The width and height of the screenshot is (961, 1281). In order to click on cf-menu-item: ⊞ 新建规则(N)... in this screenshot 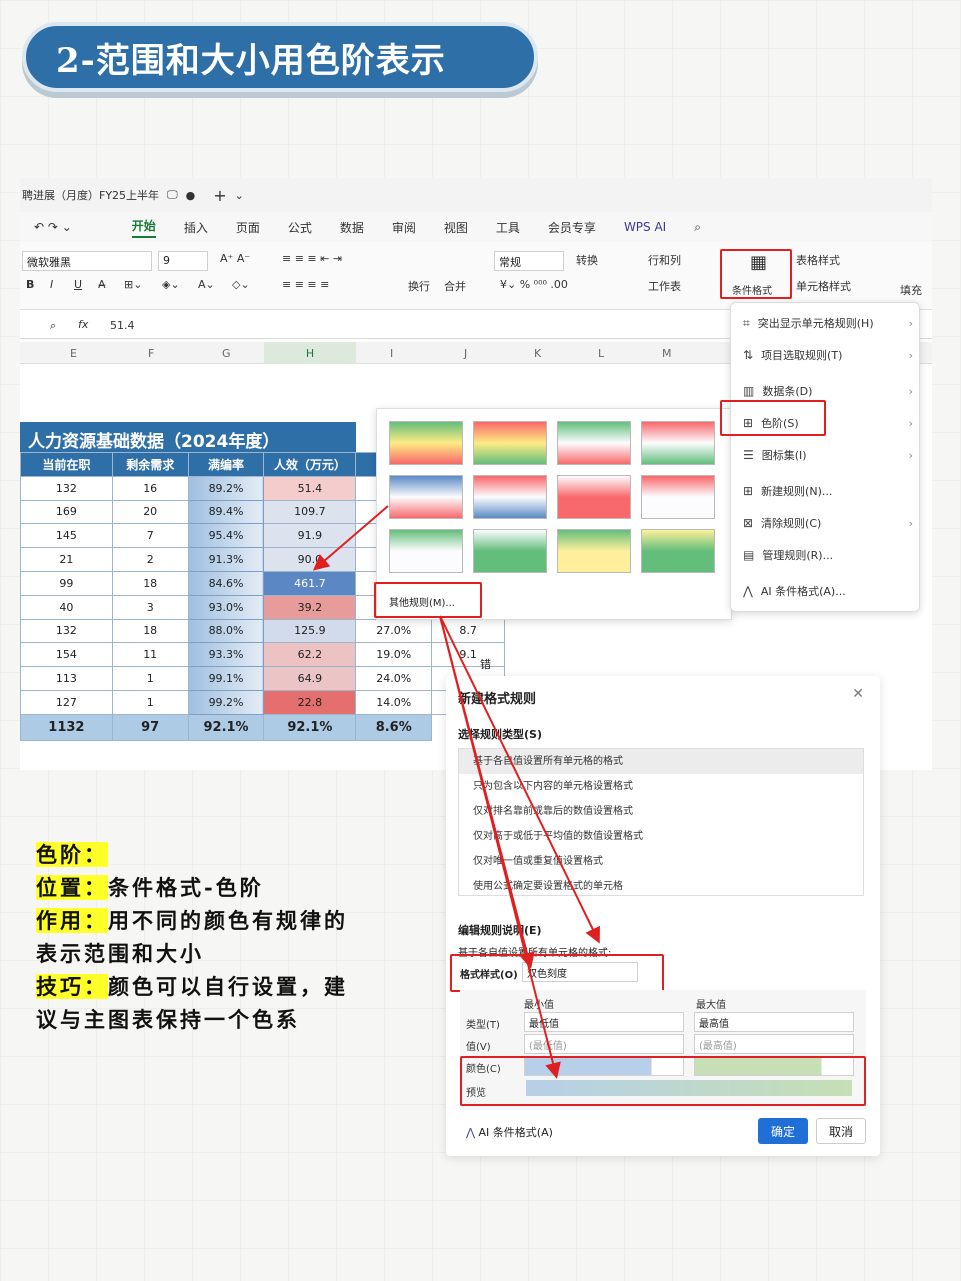, I will do `click(828, 491)`.